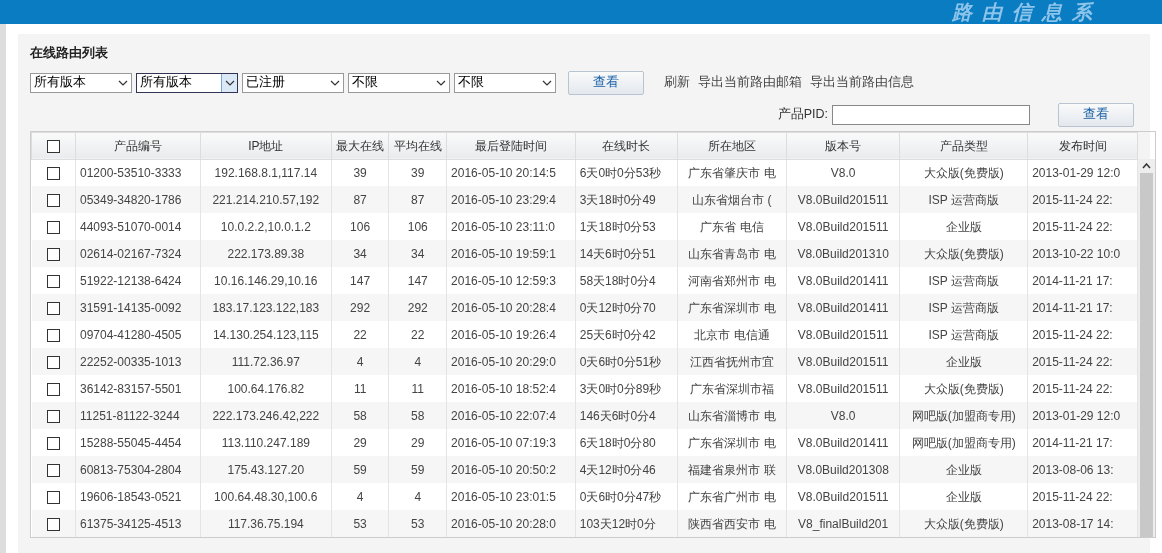 This screenshot has width=1162, height=553. What do you see at coordinates (584, 362) in the screenshot?
I see `table-row: 22252-00335-1013 111.72.36.97 4 4 2016-05-10 20:29:0 0天6时0分51秒 江西省抚州市宜 V8.0Build201511 企业版 2015-11-24 22:` at bounding box center [584, 362].